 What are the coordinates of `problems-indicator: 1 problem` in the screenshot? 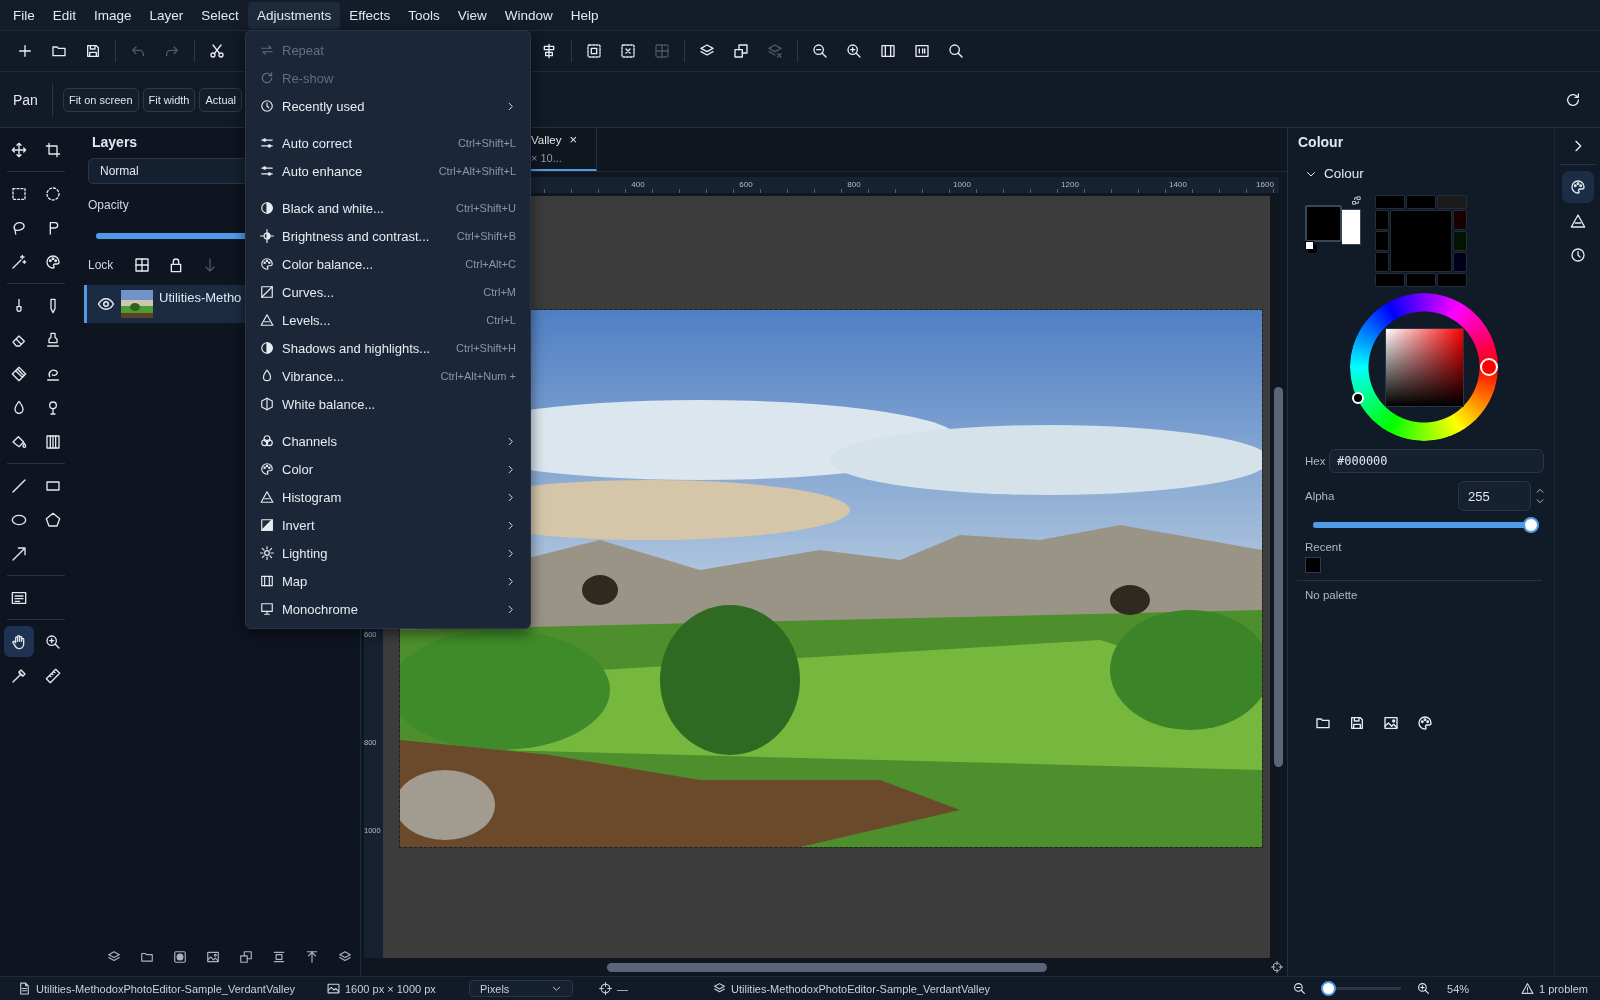 It's located at (1563, 988).